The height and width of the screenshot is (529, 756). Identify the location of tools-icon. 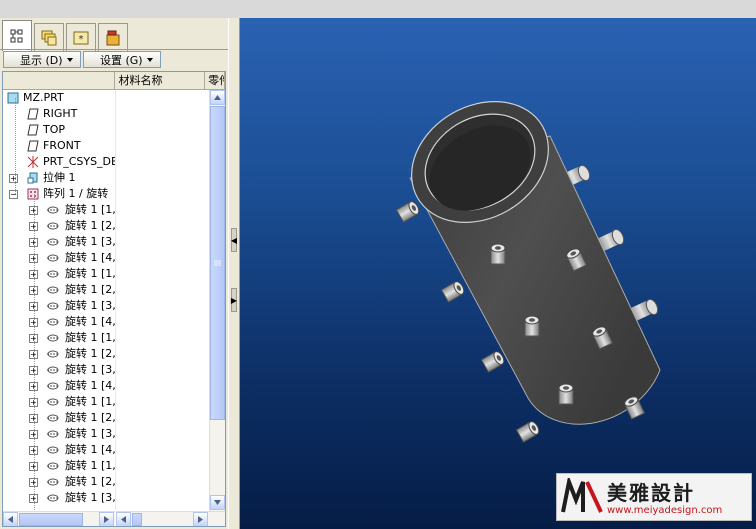
(113, 37).